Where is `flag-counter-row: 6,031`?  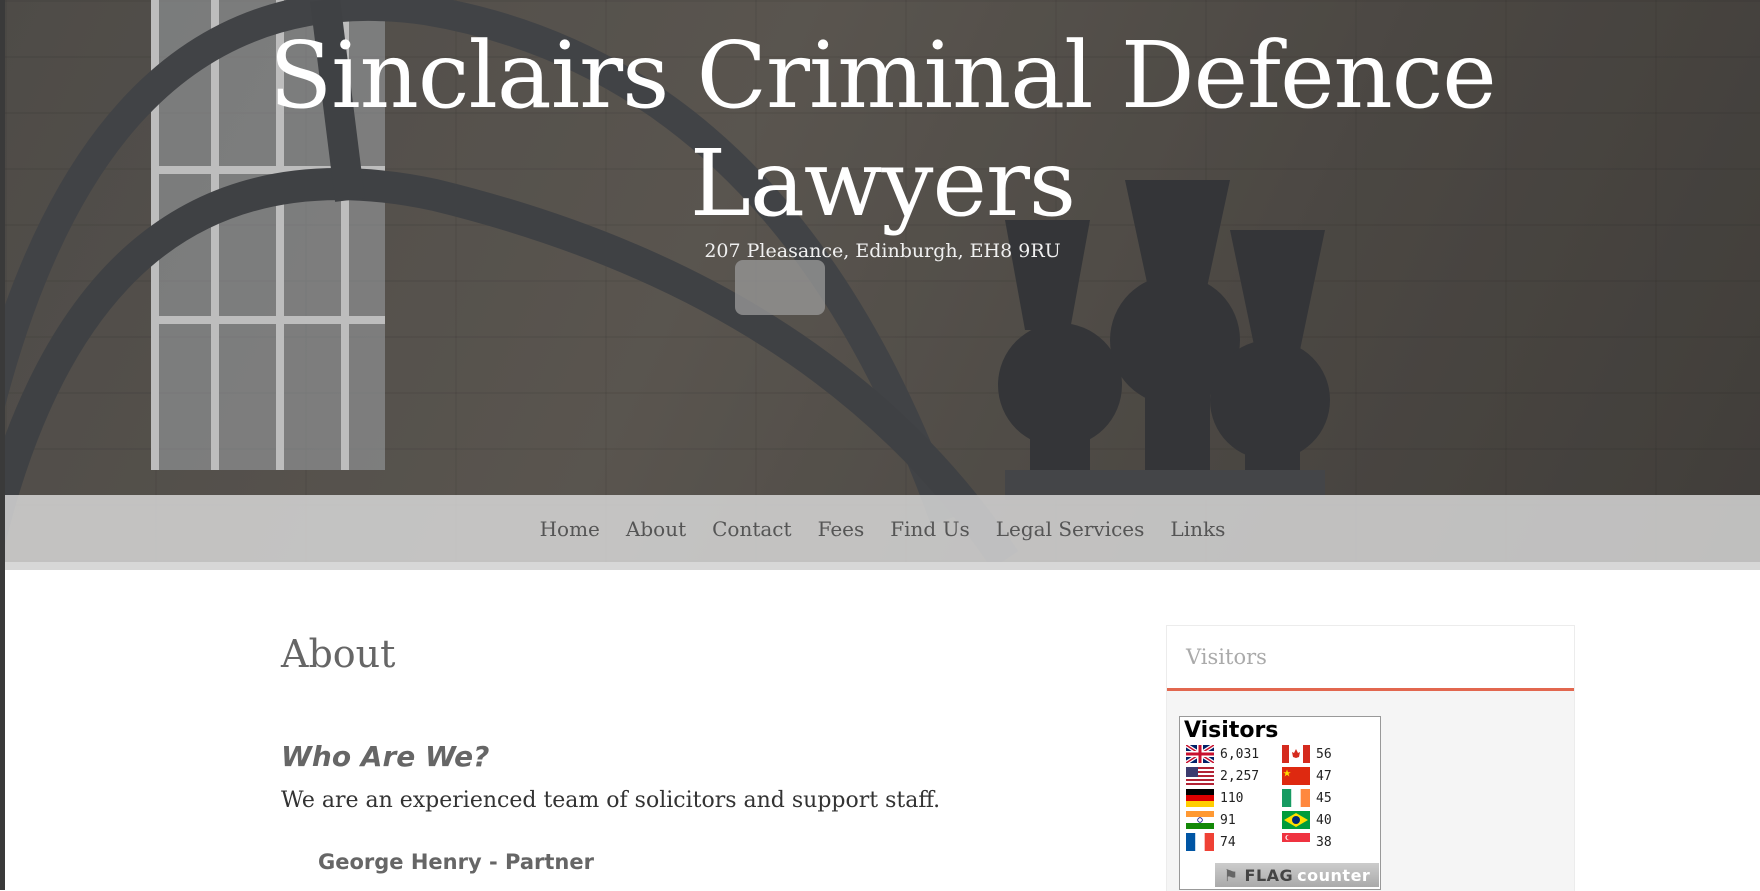 flag-counter-row: 6,031 is located at coordinates (1222, 754).